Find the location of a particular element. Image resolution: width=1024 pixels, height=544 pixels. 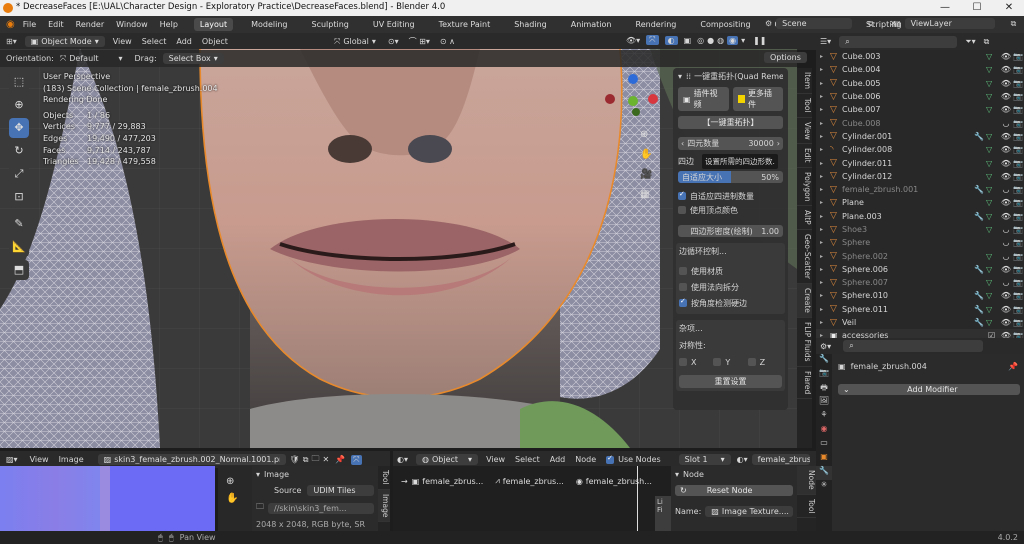

outliner-search-input: ⌕ is located at coordinates (898, 41).